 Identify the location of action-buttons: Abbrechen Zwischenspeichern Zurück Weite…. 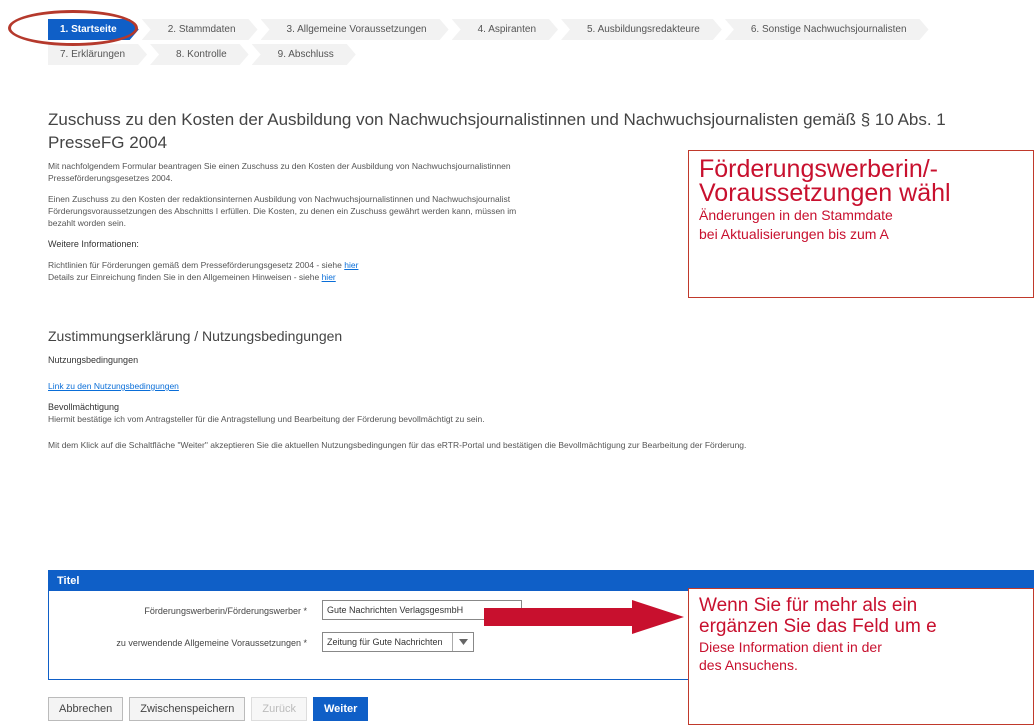
(208, 709).